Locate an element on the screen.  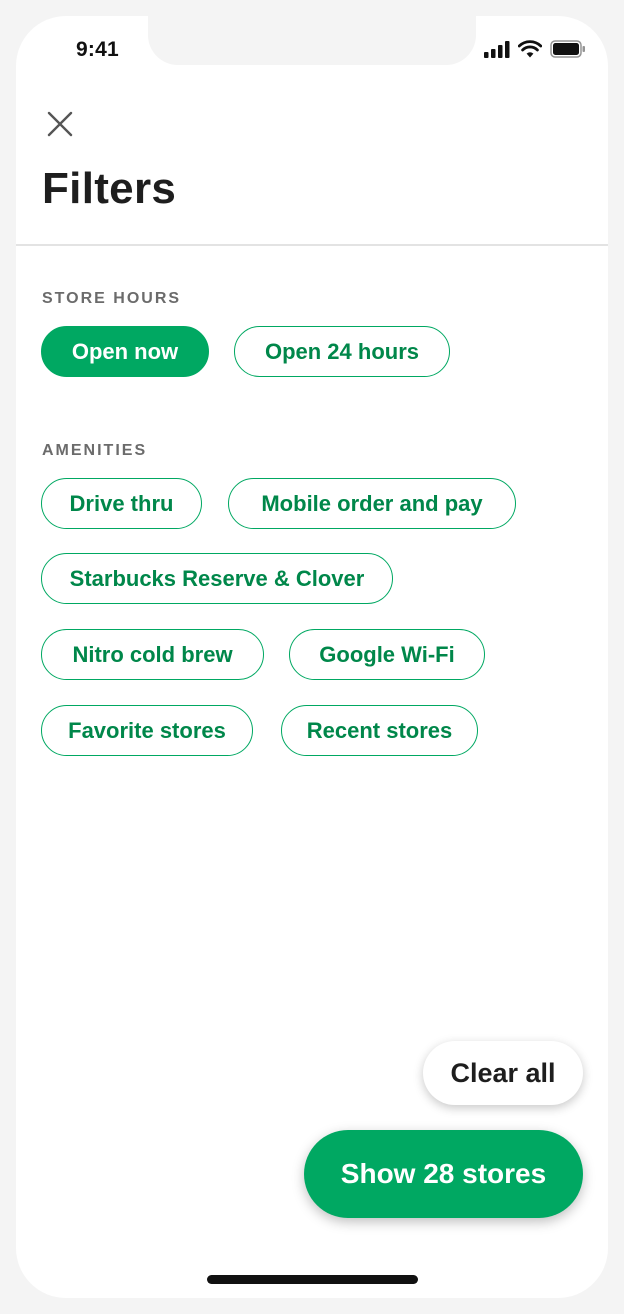
wifi-icon is located at coordinates (530, 49).